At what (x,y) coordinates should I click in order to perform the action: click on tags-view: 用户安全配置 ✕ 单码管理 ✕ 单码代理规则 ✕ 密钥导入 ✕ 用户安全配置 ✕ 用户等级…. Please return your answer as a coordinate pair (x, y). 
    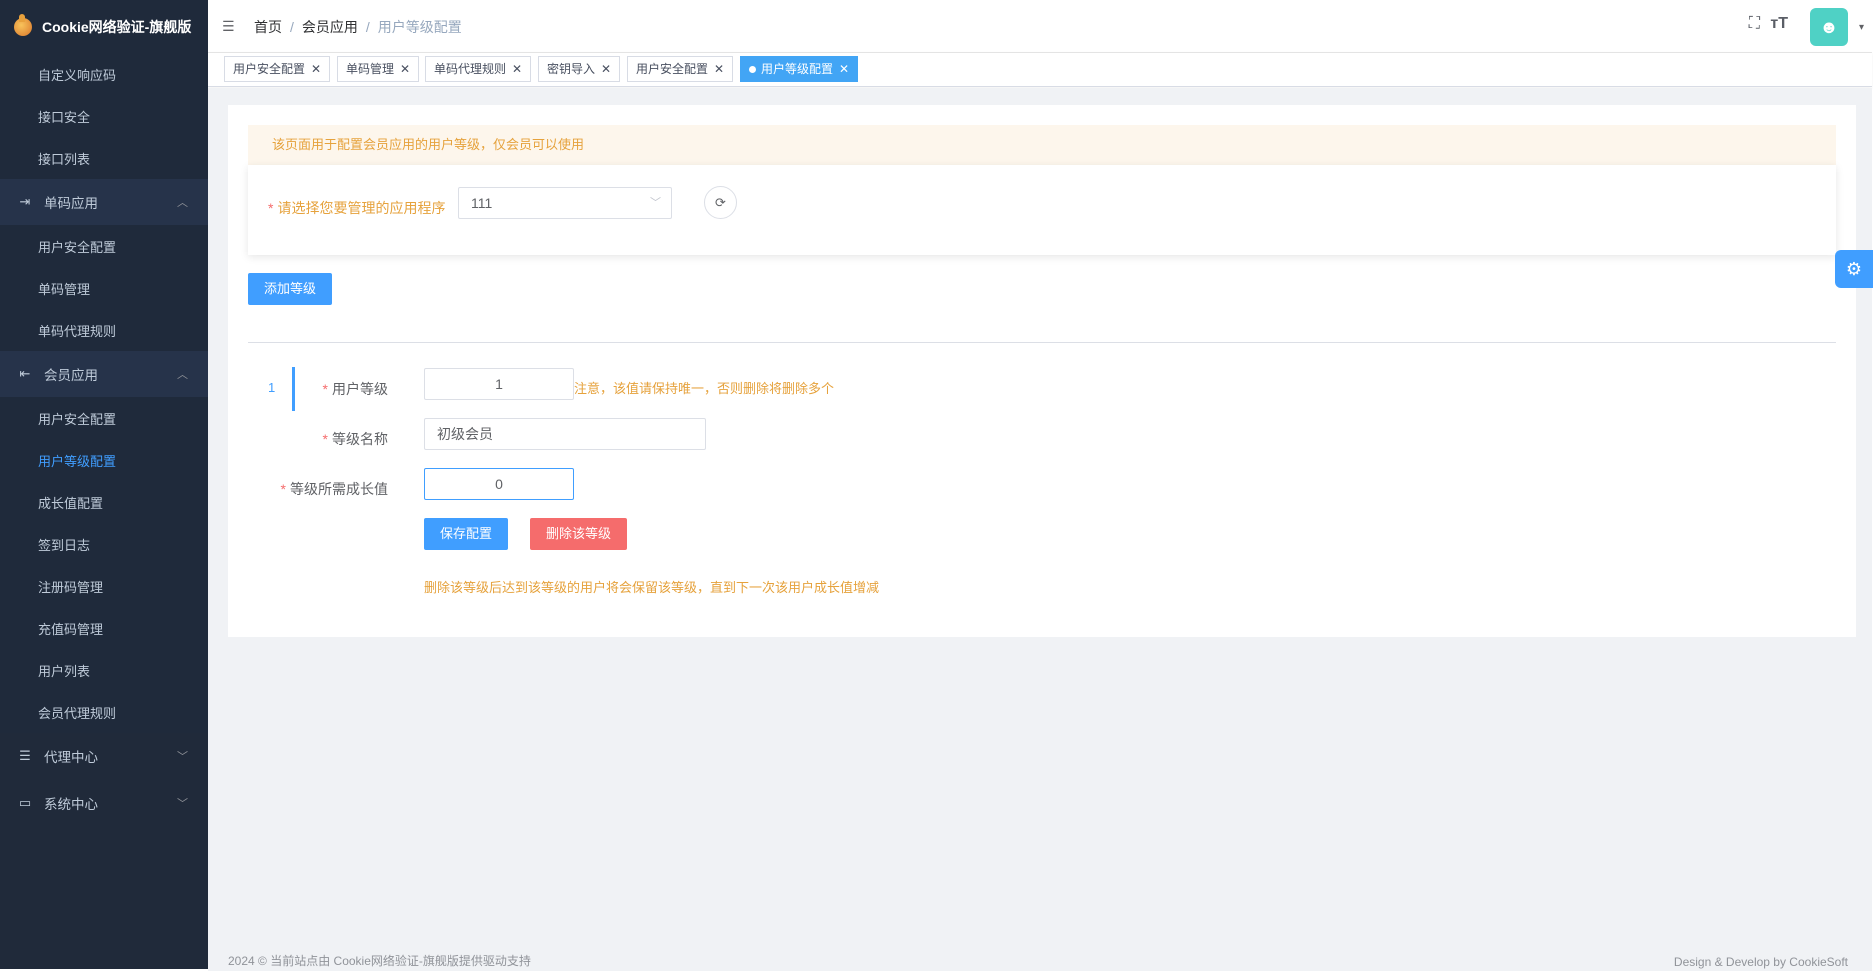
    Looking at the image, I should click on (1040, 70).